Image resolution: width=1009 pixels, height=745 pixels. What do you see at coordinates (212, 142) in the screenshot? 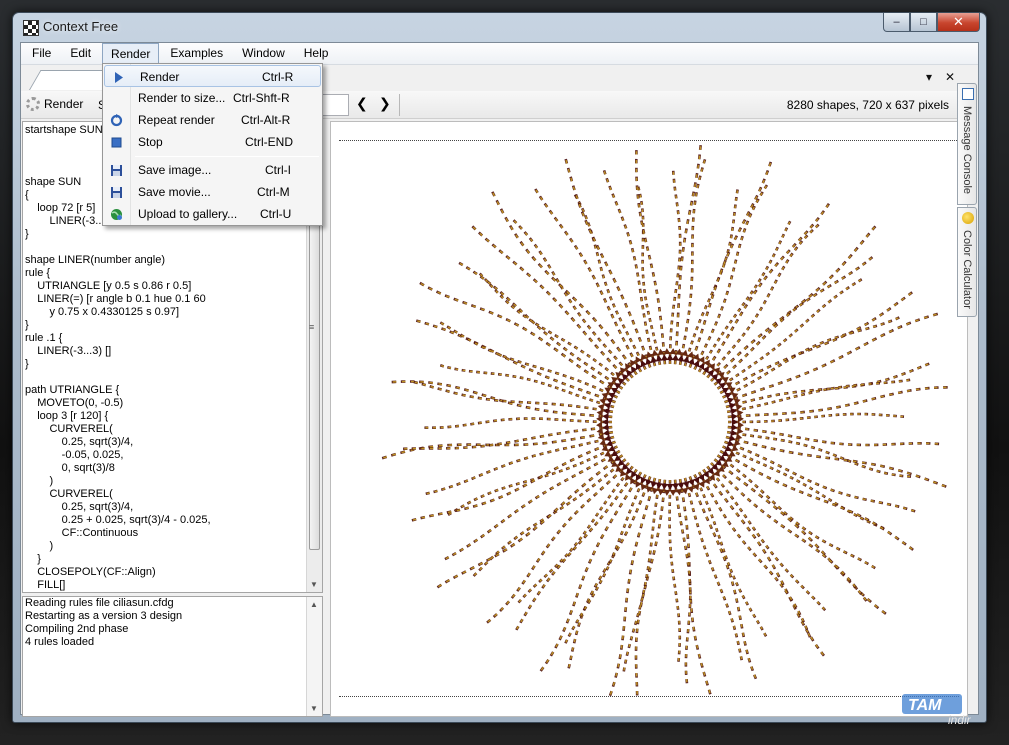
I see `menu-stop-item: Stop Ctrl-END` at bounding box center [212, 142].